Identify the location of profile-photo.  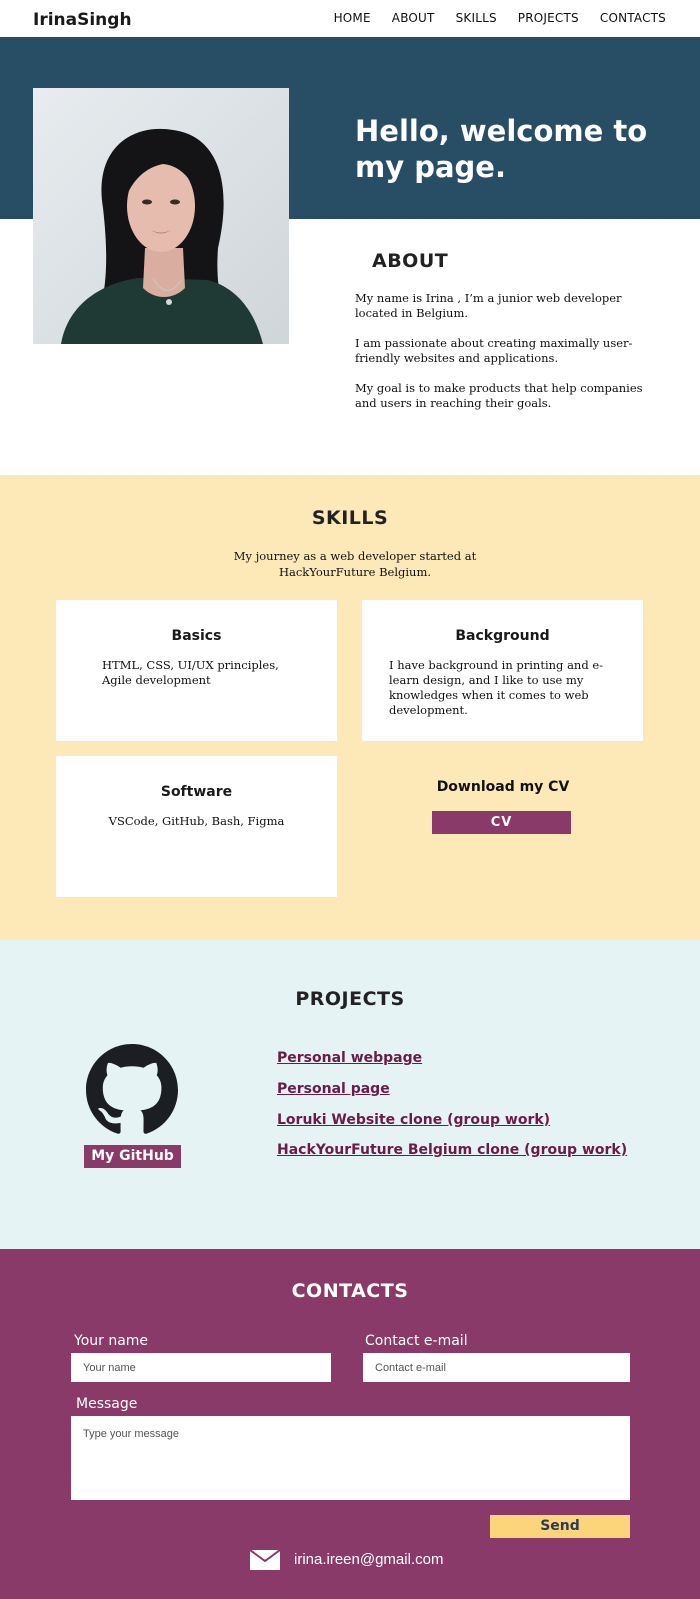
(161, 216).